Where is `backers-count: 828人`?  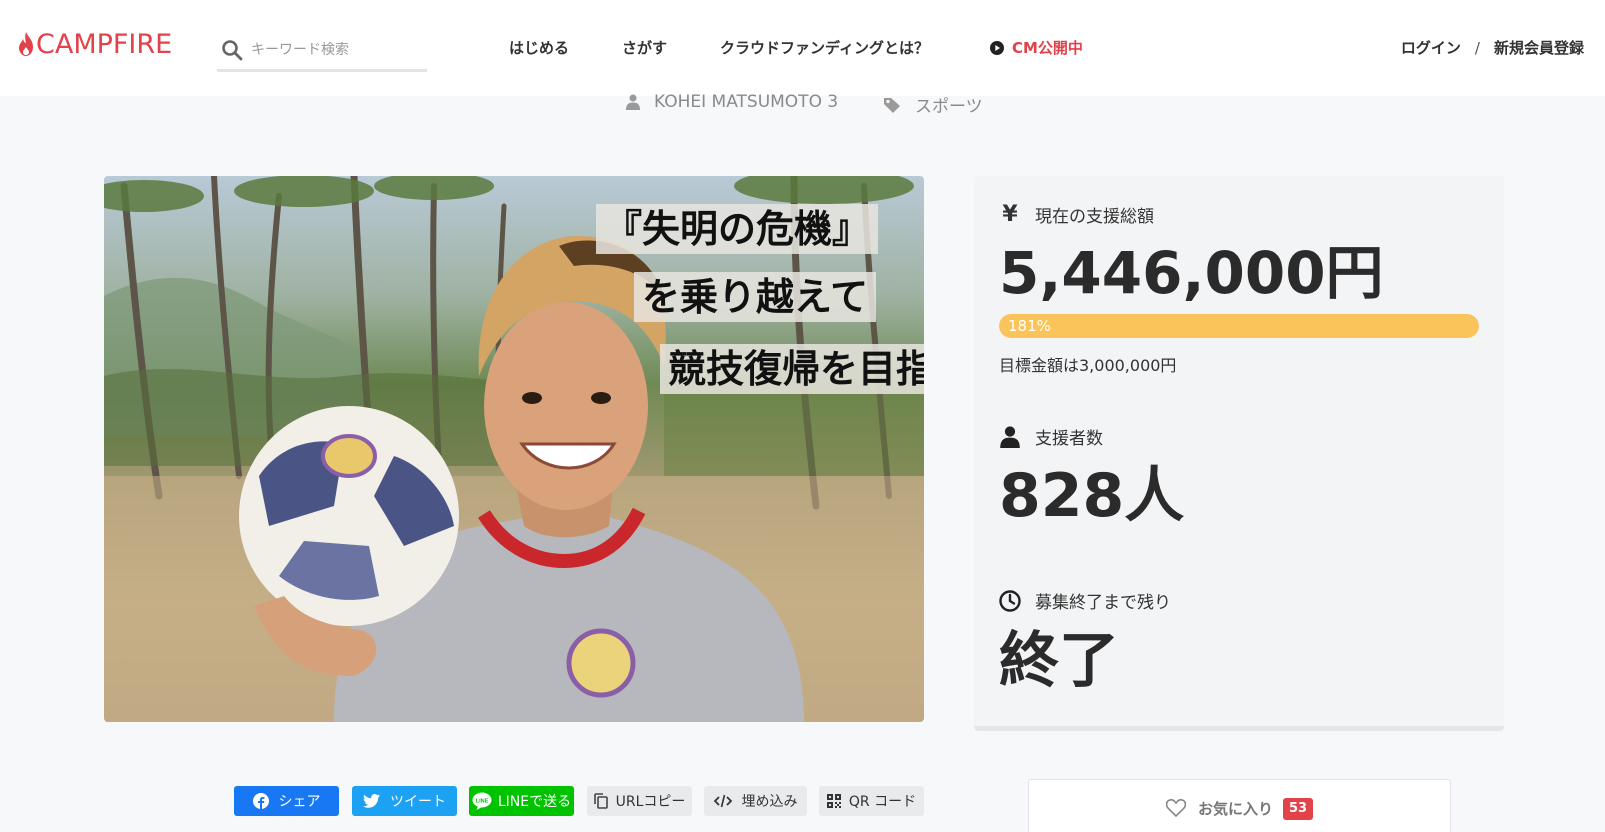
backers-count: 828人 is located at coordinates (1092, 496).